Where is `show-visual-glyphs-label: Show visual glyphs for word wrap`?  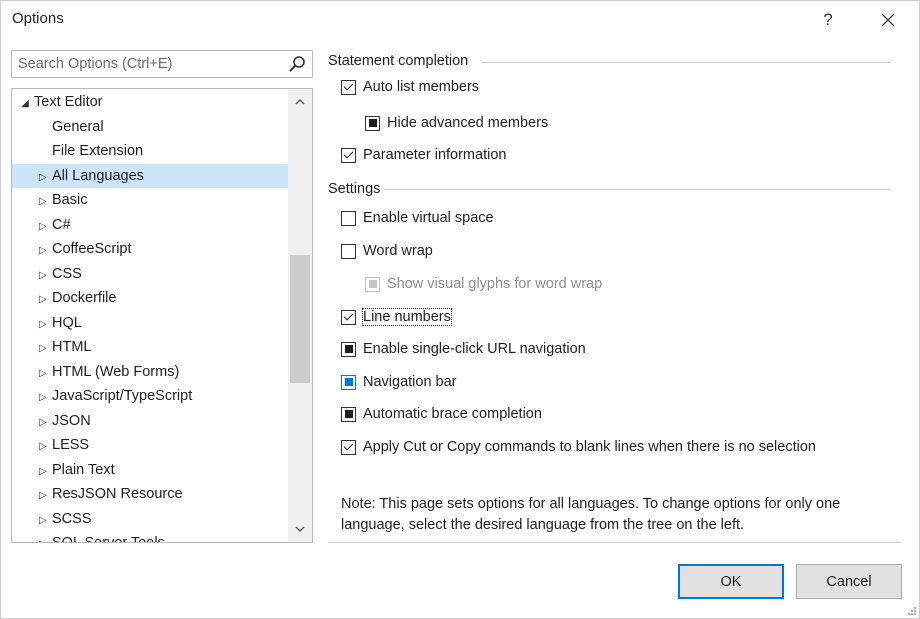 show-visual-glyphs-label: Show visual glyphs for word wrap is located at coordinates (495, 284).